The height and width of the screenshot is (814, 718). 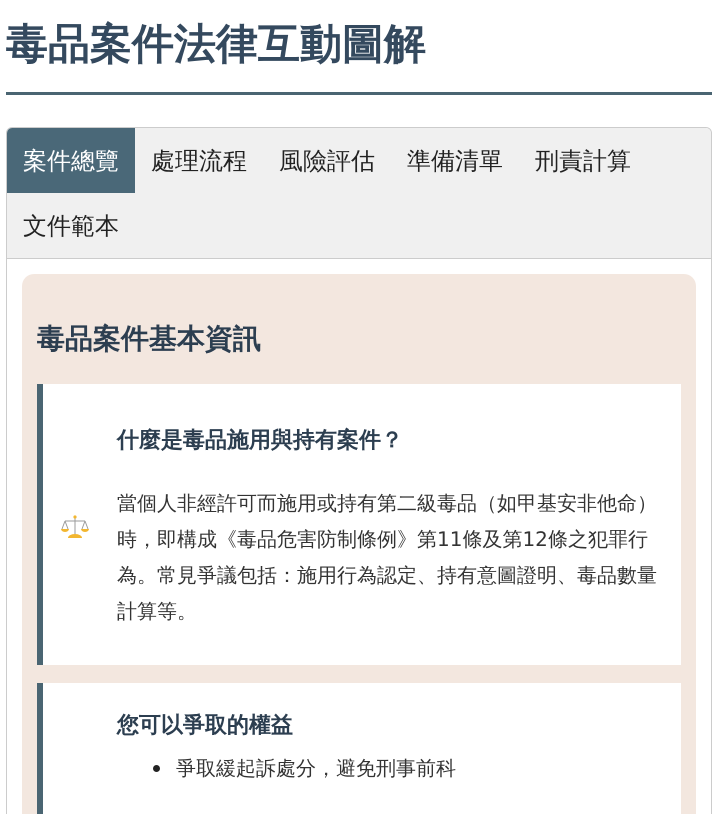 What do you see at coordinates (327, 160) in the screenshot?
I see `tab: 風險評估` at bounding box center [327, 160].